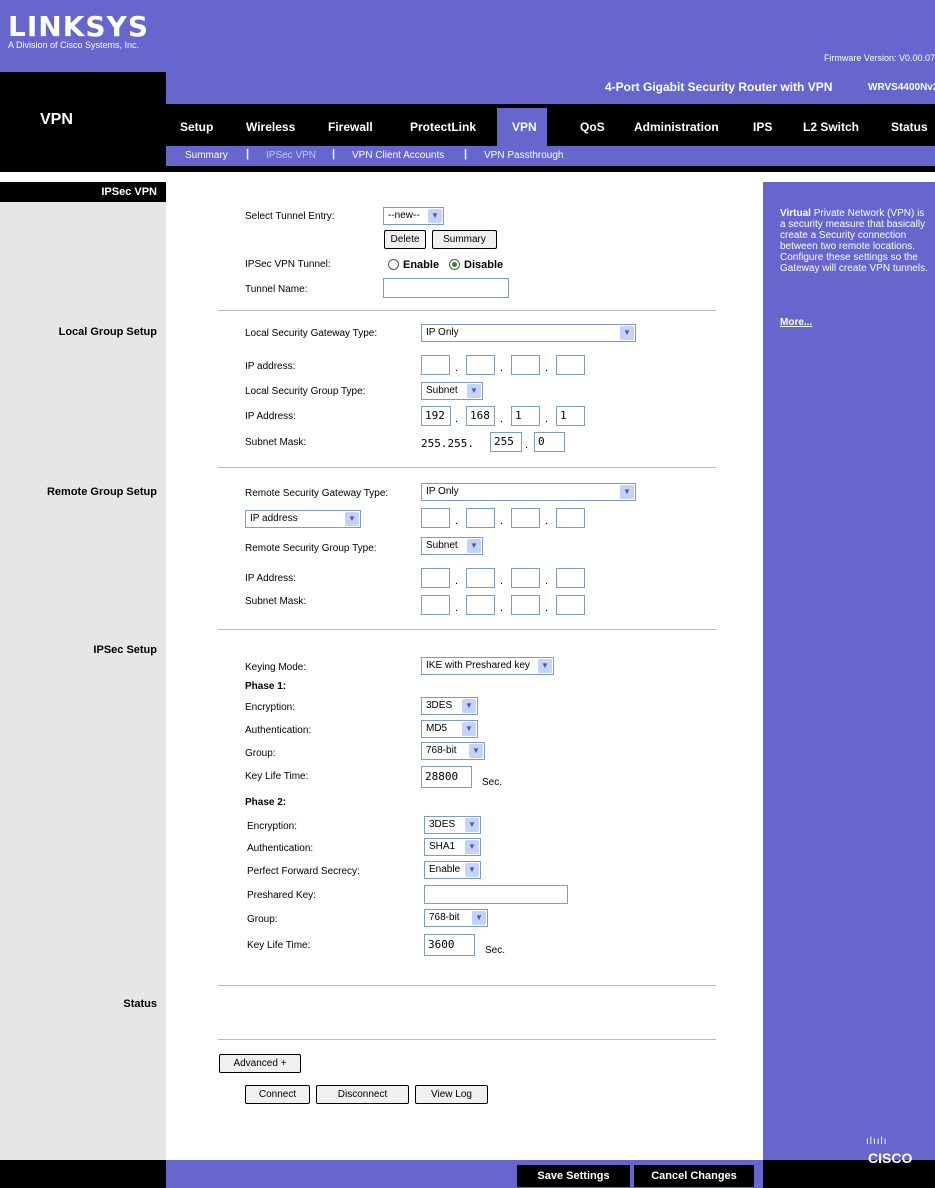  Describe the element at coordinates (496, 894) in the screenshot. I see `preshared-key-input` at that location.